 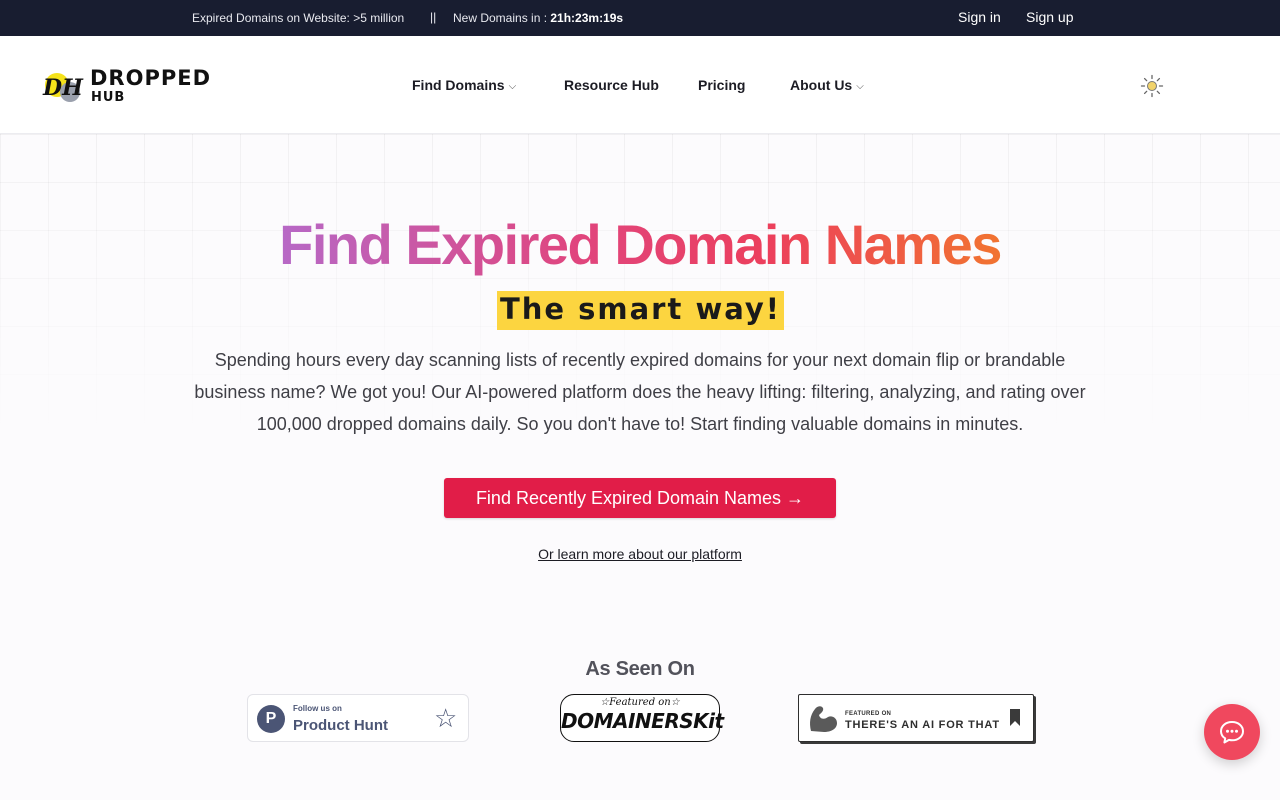 What do you see at coordinates (640, 309) in the screenshot?
I see `hero-subtitle: The smart way!` at bounding box center [640, 309].